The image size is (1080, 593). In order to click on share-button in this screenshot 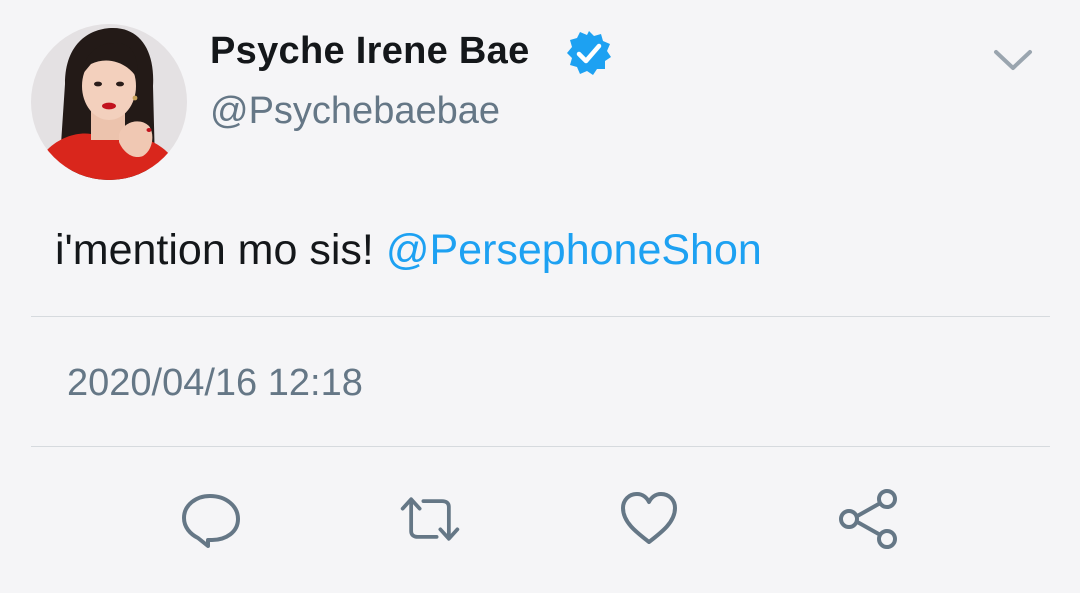, I will do `click(869, 519)`.